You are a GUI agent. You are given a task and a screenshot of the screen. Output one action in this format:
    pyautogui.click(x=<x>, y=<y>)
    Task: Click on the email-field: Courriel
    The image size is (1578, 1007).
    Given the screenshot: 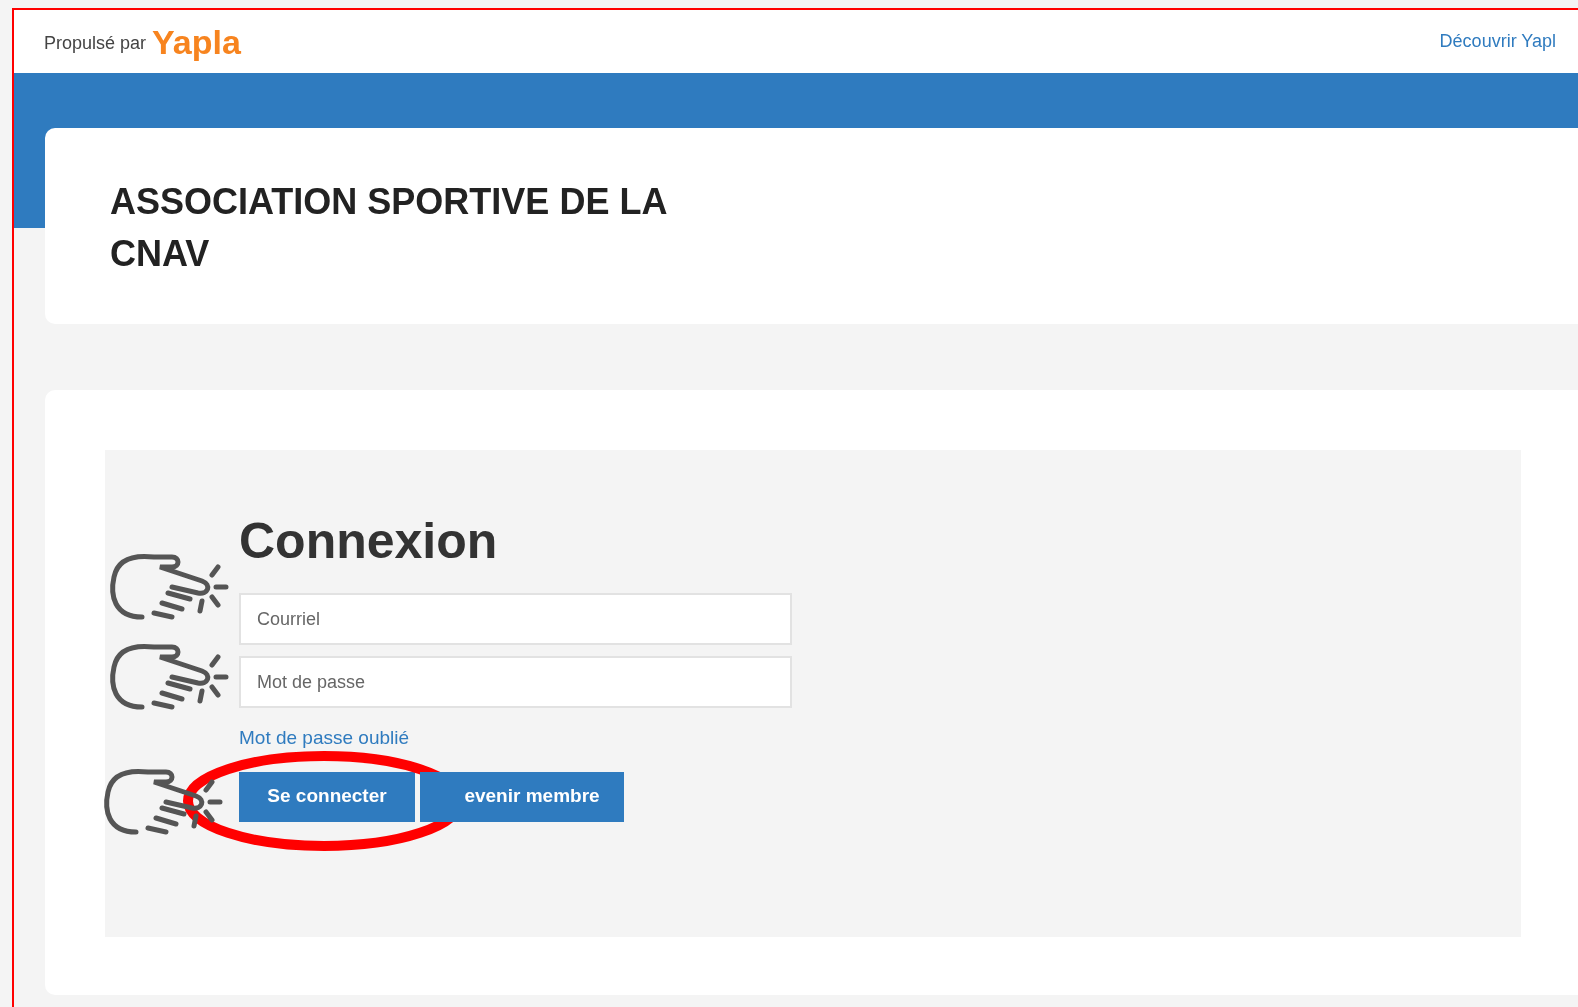 What is the action you would take?
    pyautogui.click(x=515, y=619)
    